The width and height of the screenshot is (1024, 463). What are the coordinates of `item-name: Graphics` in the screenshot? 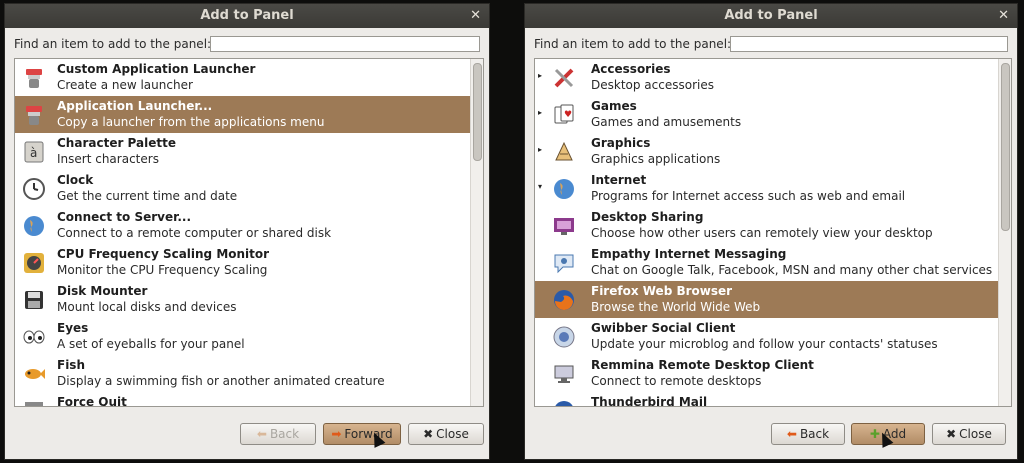 It's located at (621, 143).